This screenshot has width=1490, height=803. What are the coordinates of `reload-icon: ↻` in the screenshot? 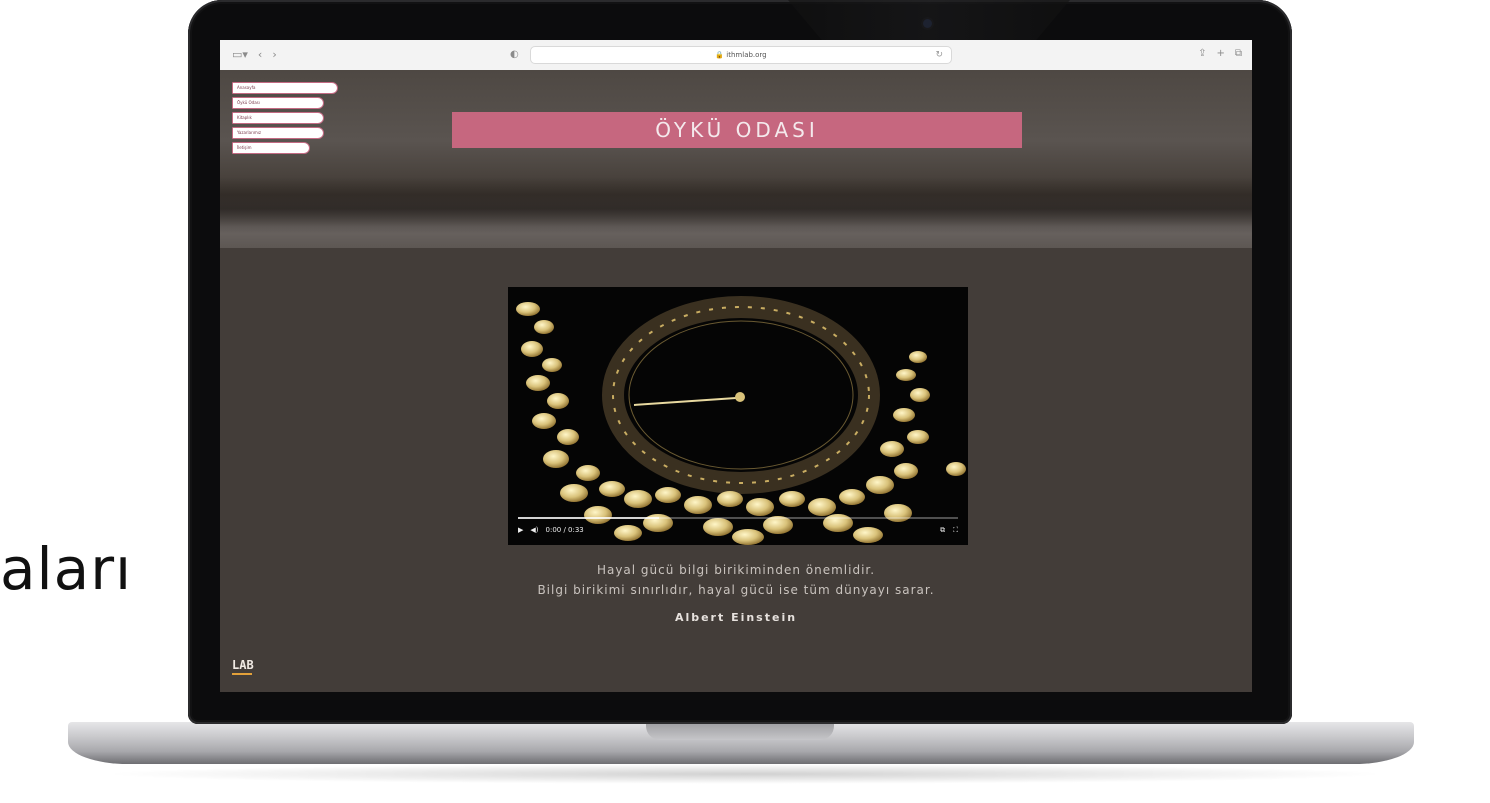 It's located at (939, 55).